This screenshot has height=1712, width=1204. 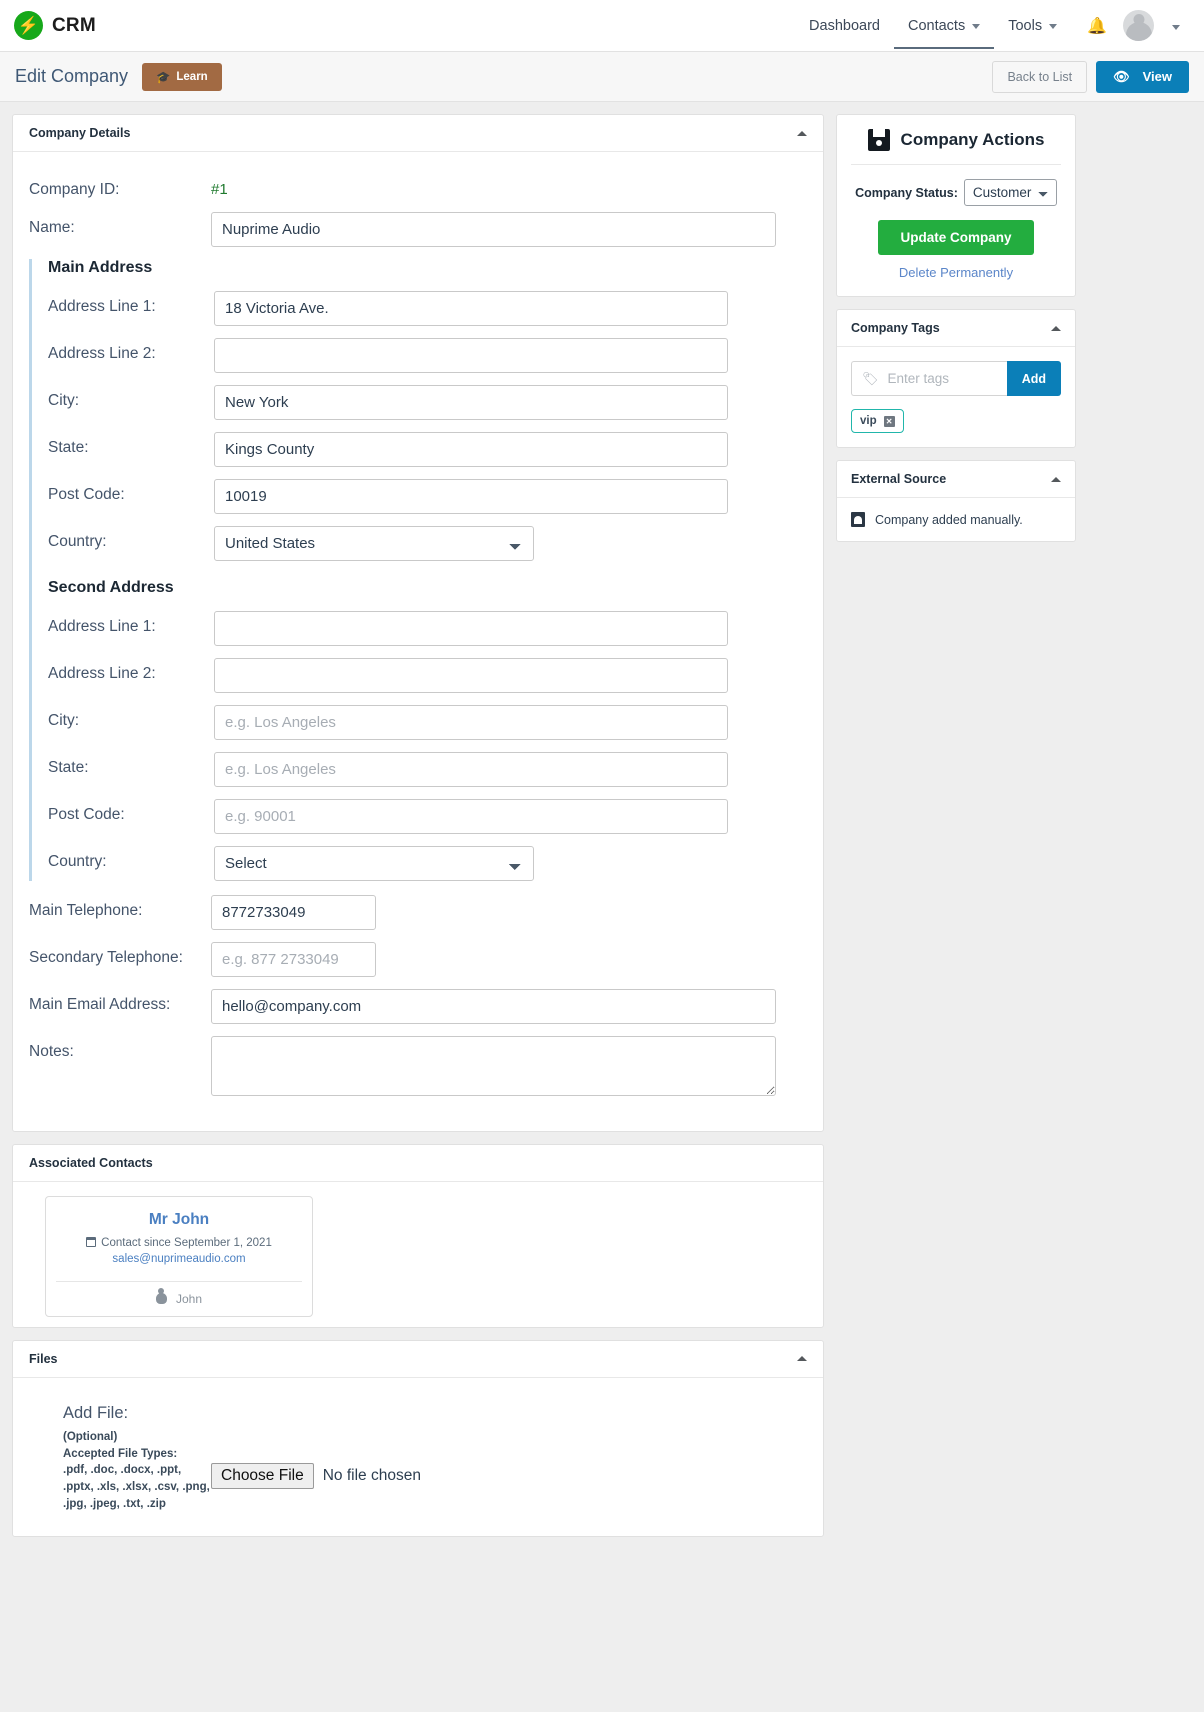 I want to click on second-address-line1-row: Address Line 1:, so click(x=427, y=628).